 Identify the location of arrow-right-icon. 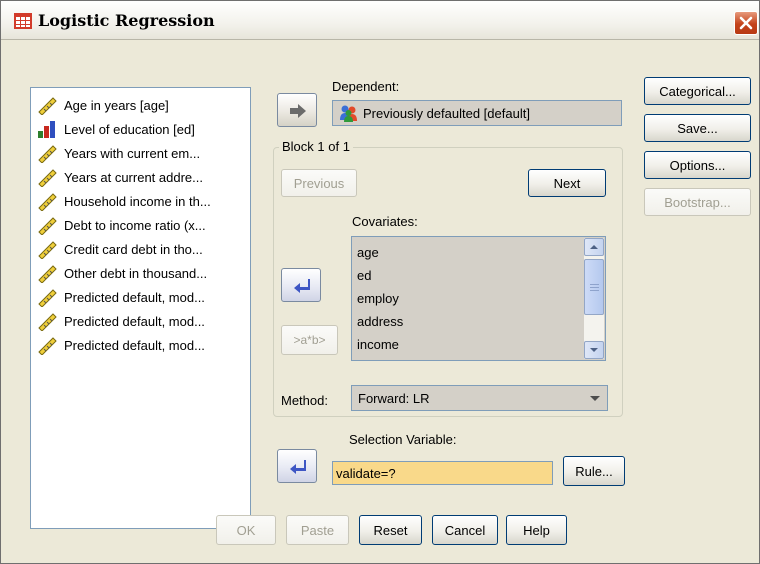
(298, 111).